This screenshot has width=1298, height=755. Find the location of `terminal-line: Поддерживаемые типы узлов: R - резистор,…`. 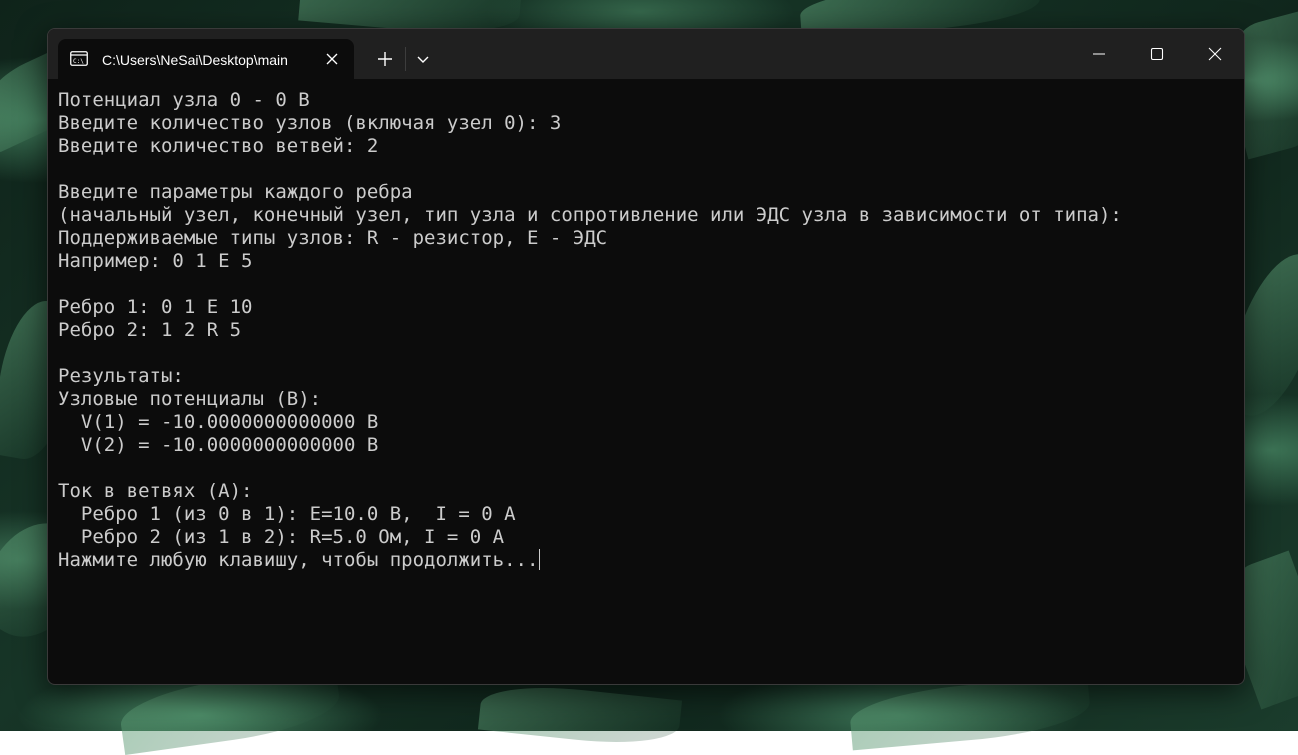

terminal-line: Поддерживаемые типы узлов: R - резистор,… is located at coordinates (333, 238).